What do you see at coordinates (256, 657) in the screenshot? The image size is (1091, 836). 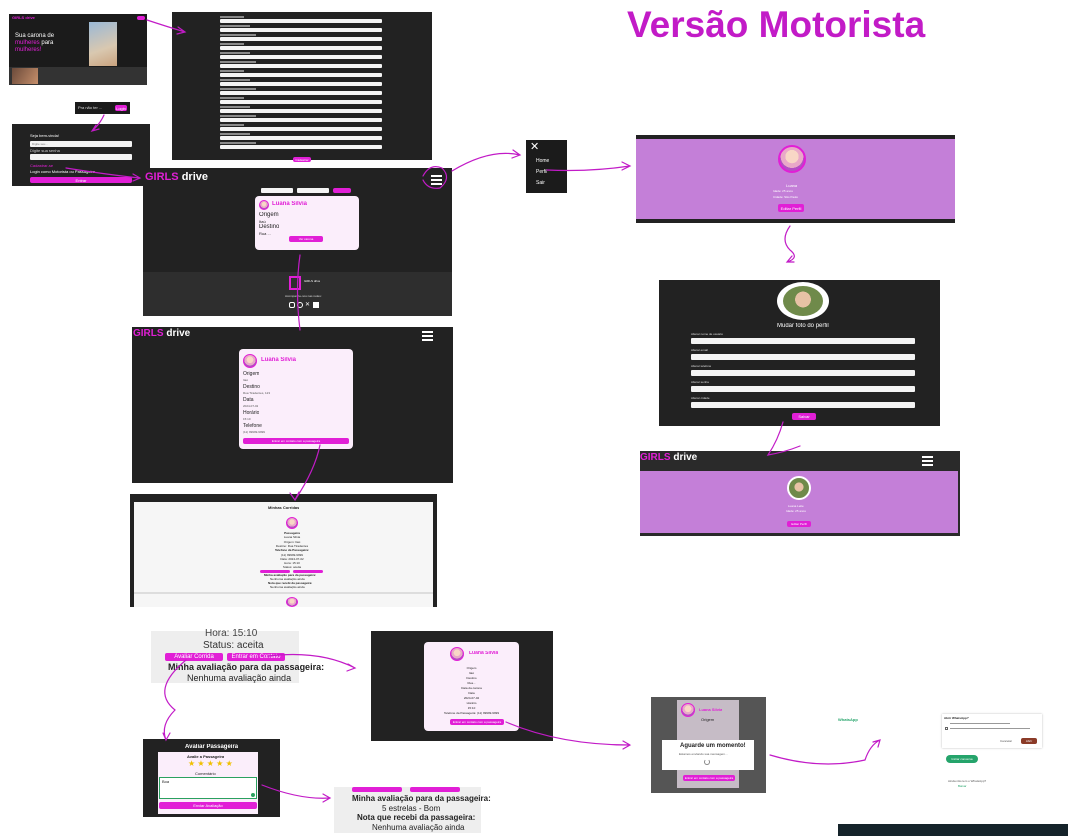 I see `zoom-contact-button: Entrar em Contato` at bounding box center [256, 657].